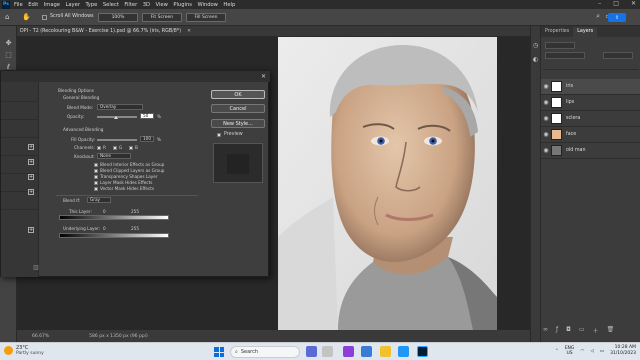 This screenshot has height=360, width=640. What do you see at coordinates (99, 148) in the screenshot?
I see `channel-r-checkbox` at bounding box center [99, 148].